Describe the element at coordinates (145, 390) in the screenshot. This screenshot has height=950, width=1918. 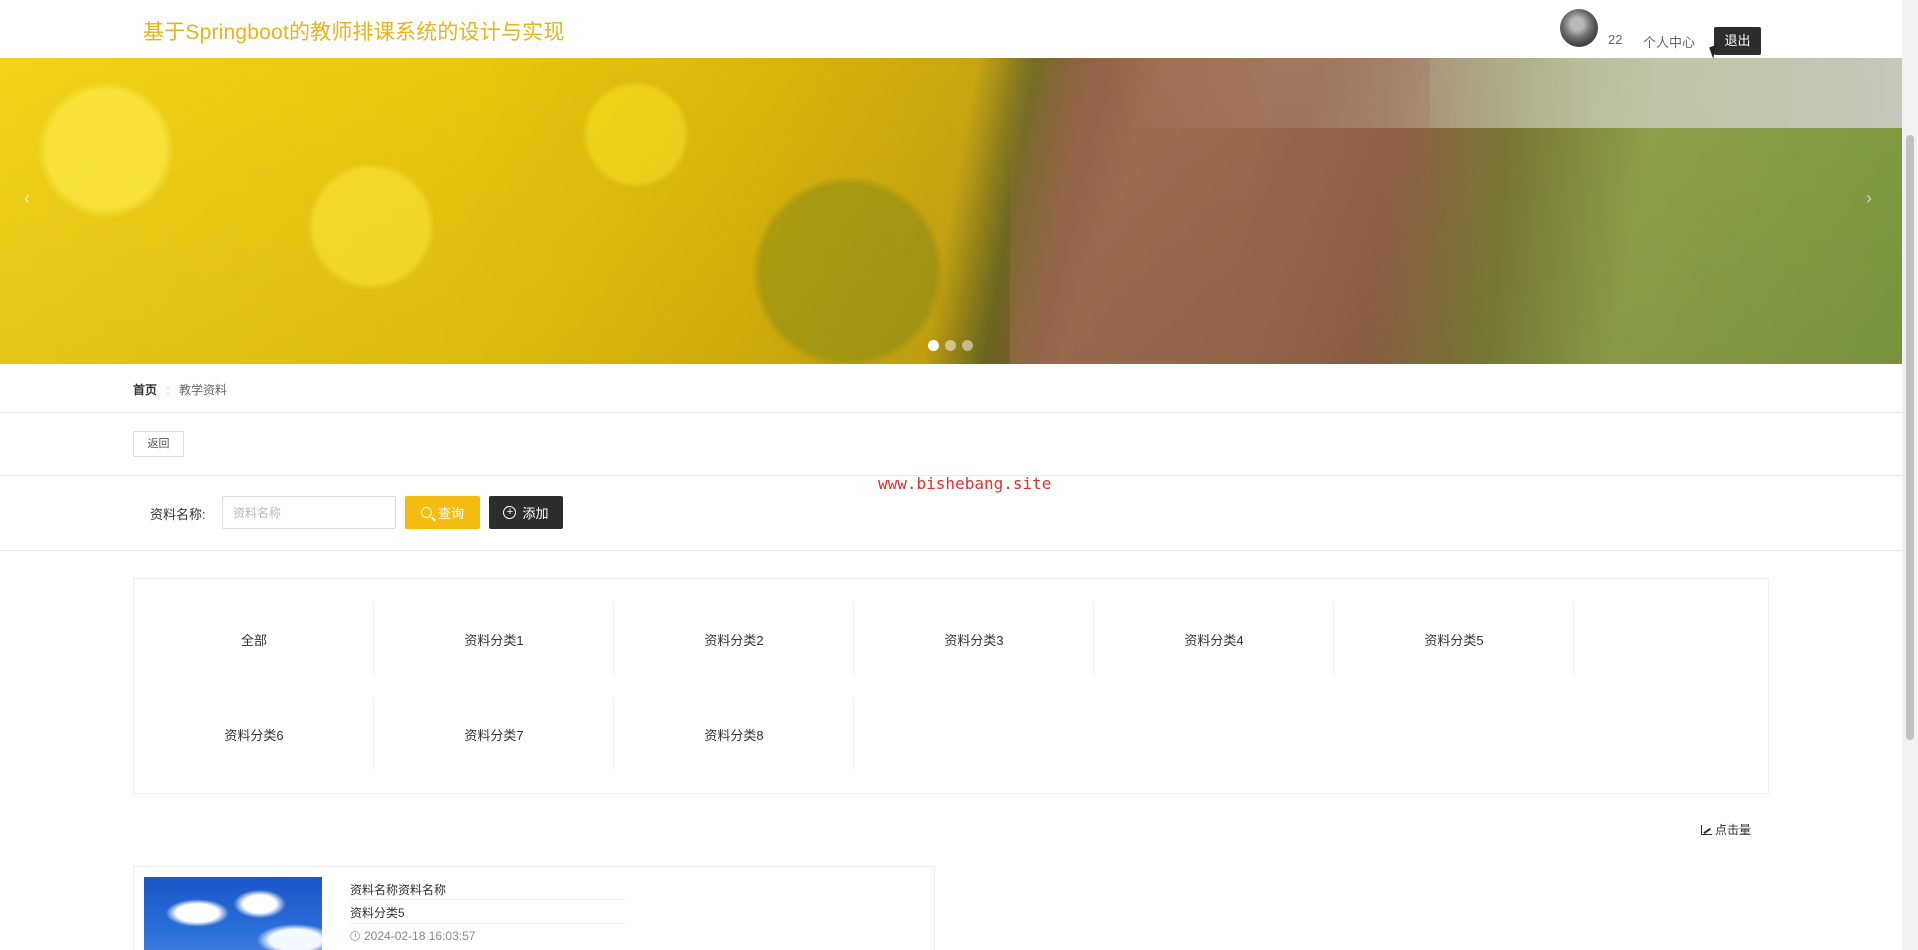
I see `breadcrumb-home: 首页` at that location.